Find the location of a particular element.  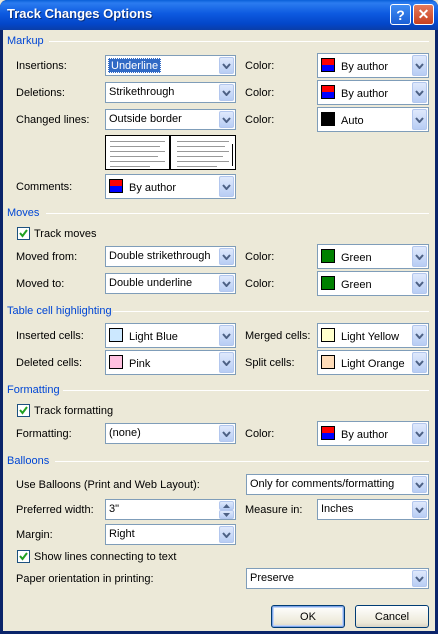

moved-to-label: Moved to: is located at coordinates (40, 284).